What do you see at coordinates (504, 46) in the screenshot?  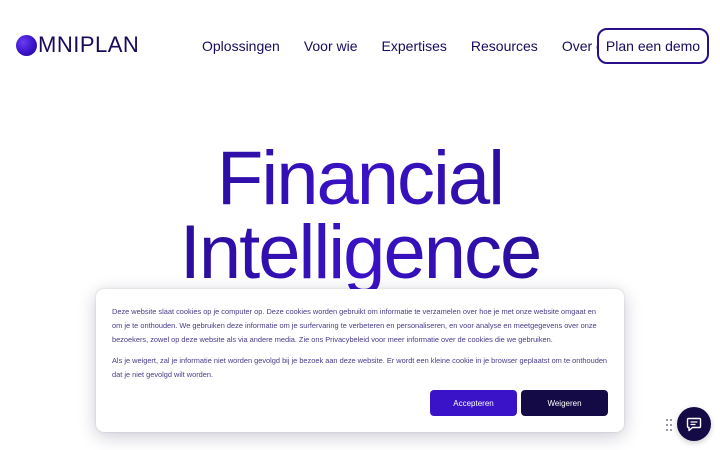 I see `nav-item-resources: Resources` at bounding box center [504, 46].